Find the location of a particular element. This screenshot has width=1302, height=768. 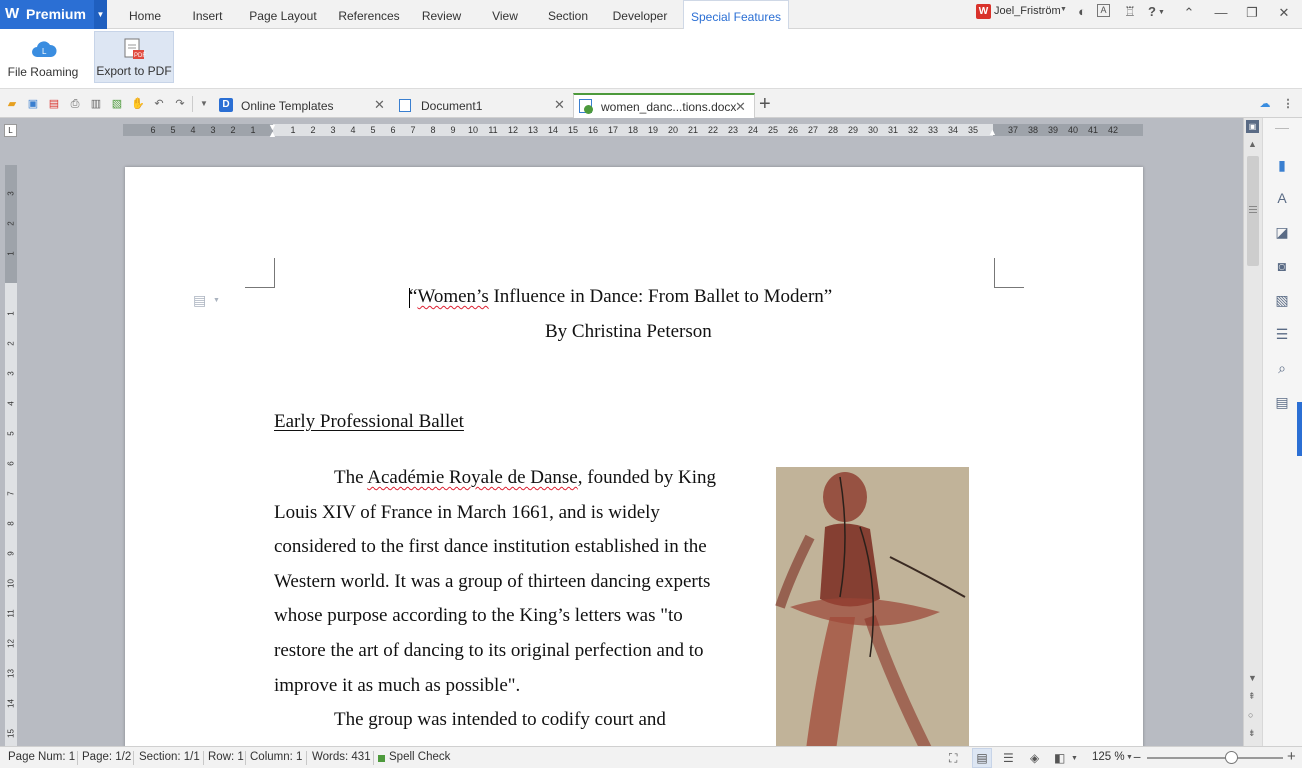

status-section: Section: 1/1 is located at coordinates (169, 757).